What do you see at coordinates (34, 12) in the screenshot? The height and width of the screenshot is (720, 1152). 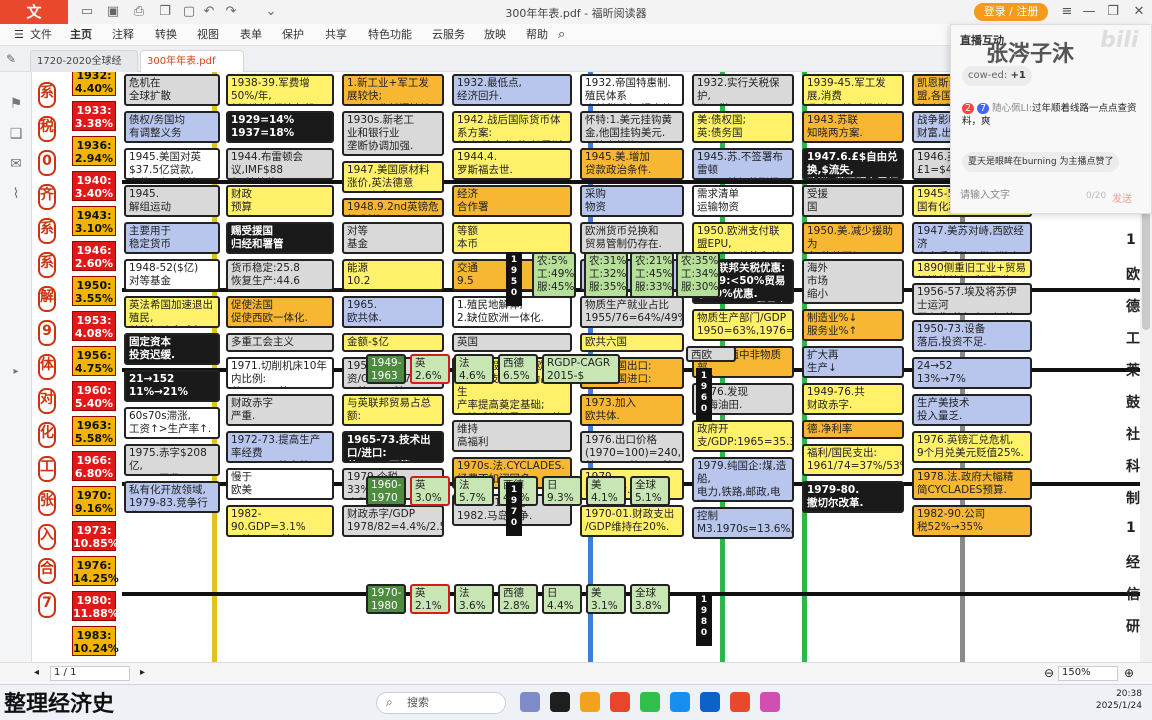 I see `app-logo: 文` at bounding box center [34, 12].